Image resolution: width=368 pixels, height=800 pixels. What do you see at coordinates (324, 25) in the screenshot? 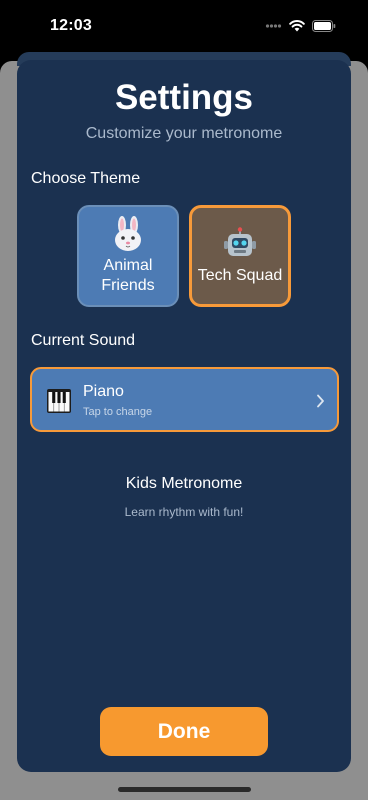
I see `battery-icon` at bounding box center [324, 25].